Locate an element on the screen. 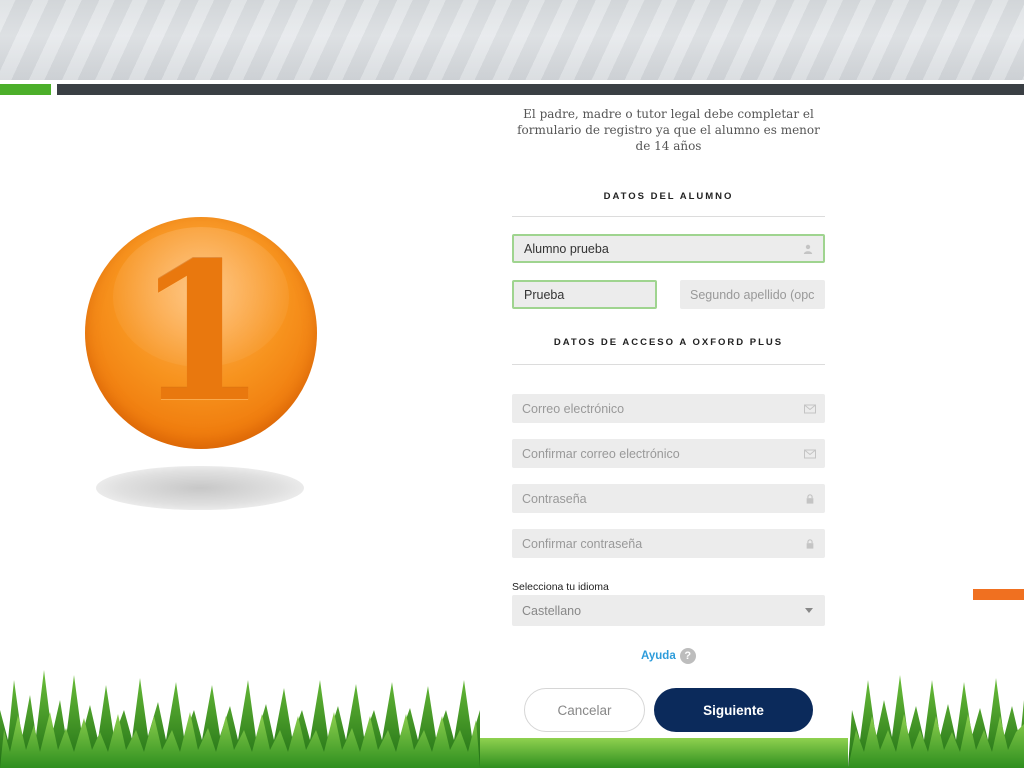 The image size is (1024, 768). accent-bar-green is located at coordinates (25, 89).